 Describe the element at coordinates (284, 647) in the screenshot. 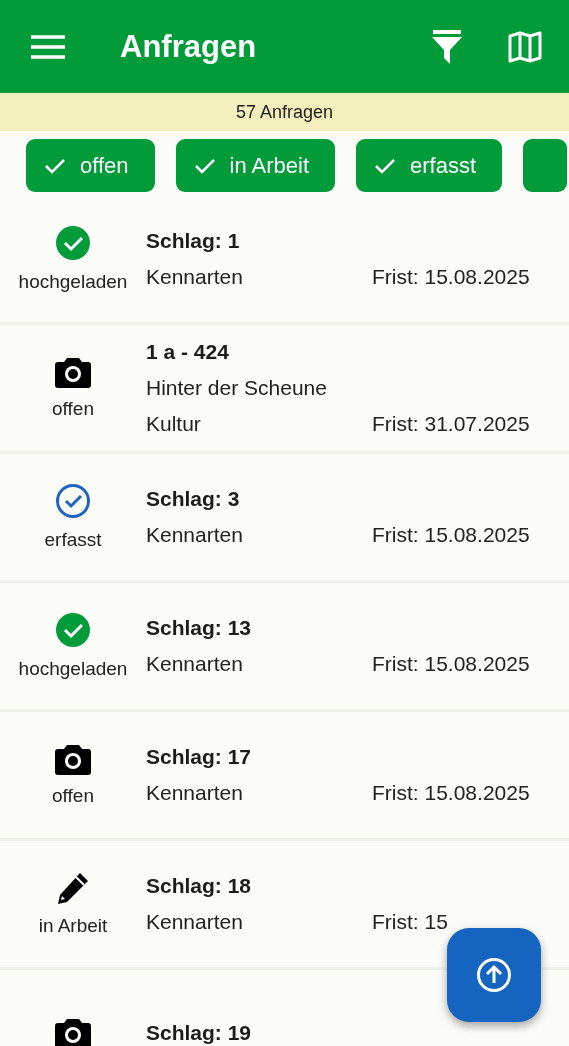

I see `request-row: hochgeladen Schlag: 13 Kennarten Frist: 15.08.2025` at that location.